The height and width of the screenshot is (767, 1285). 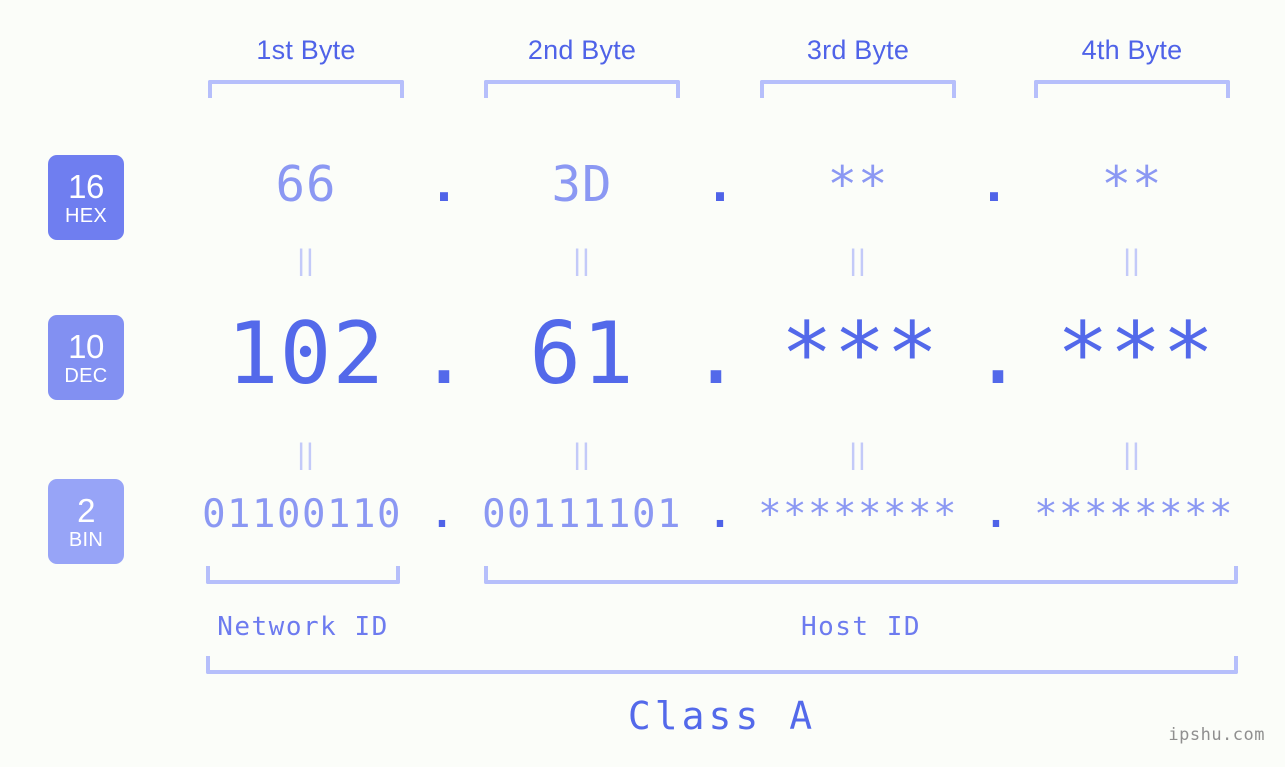 What do you see at coordinates (722, 716) in the screenshot?
I see `class-label: Class A` at bounding box center [722, 716].